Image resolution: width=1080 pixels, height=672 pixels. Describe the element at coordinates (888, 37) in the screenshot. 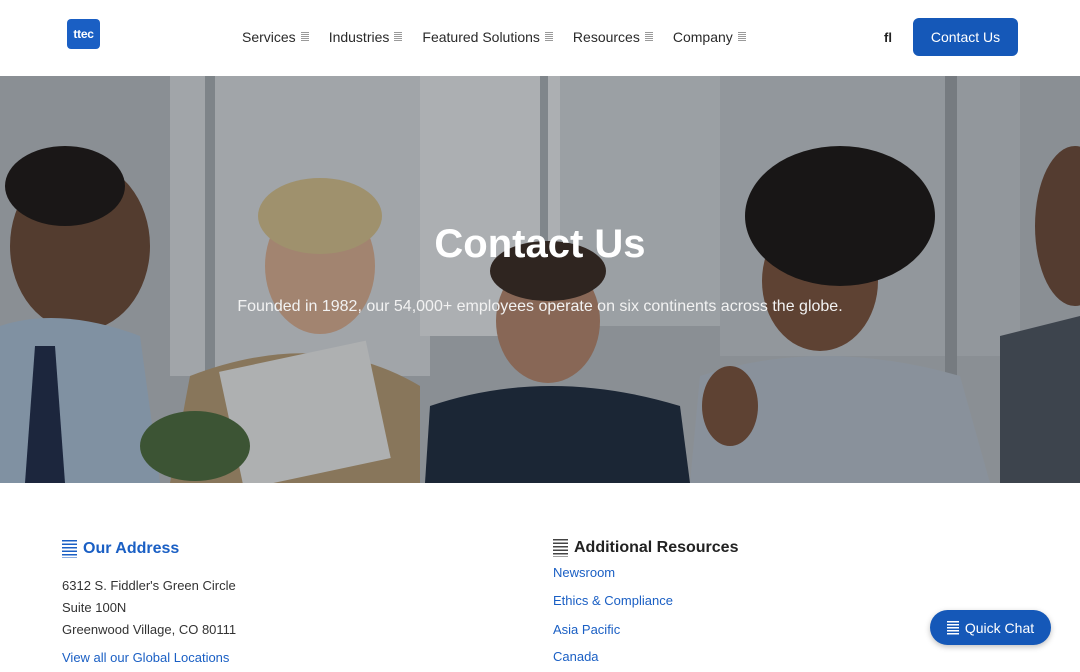

I see `search-icon: fl` at that location.